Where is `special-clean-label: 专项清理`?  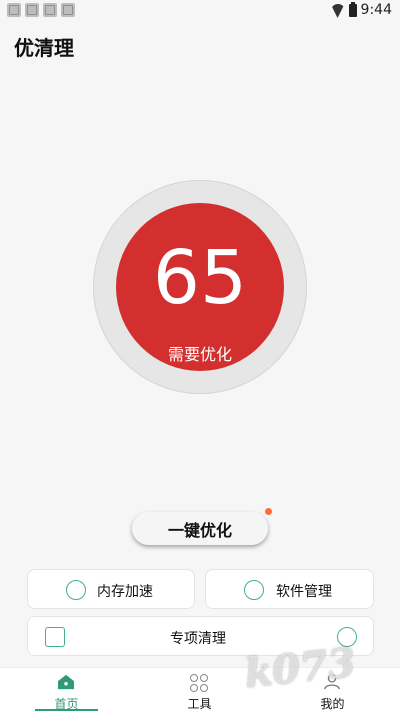 special-clean-label: 专项清理 is located at coordinates (198, 639).